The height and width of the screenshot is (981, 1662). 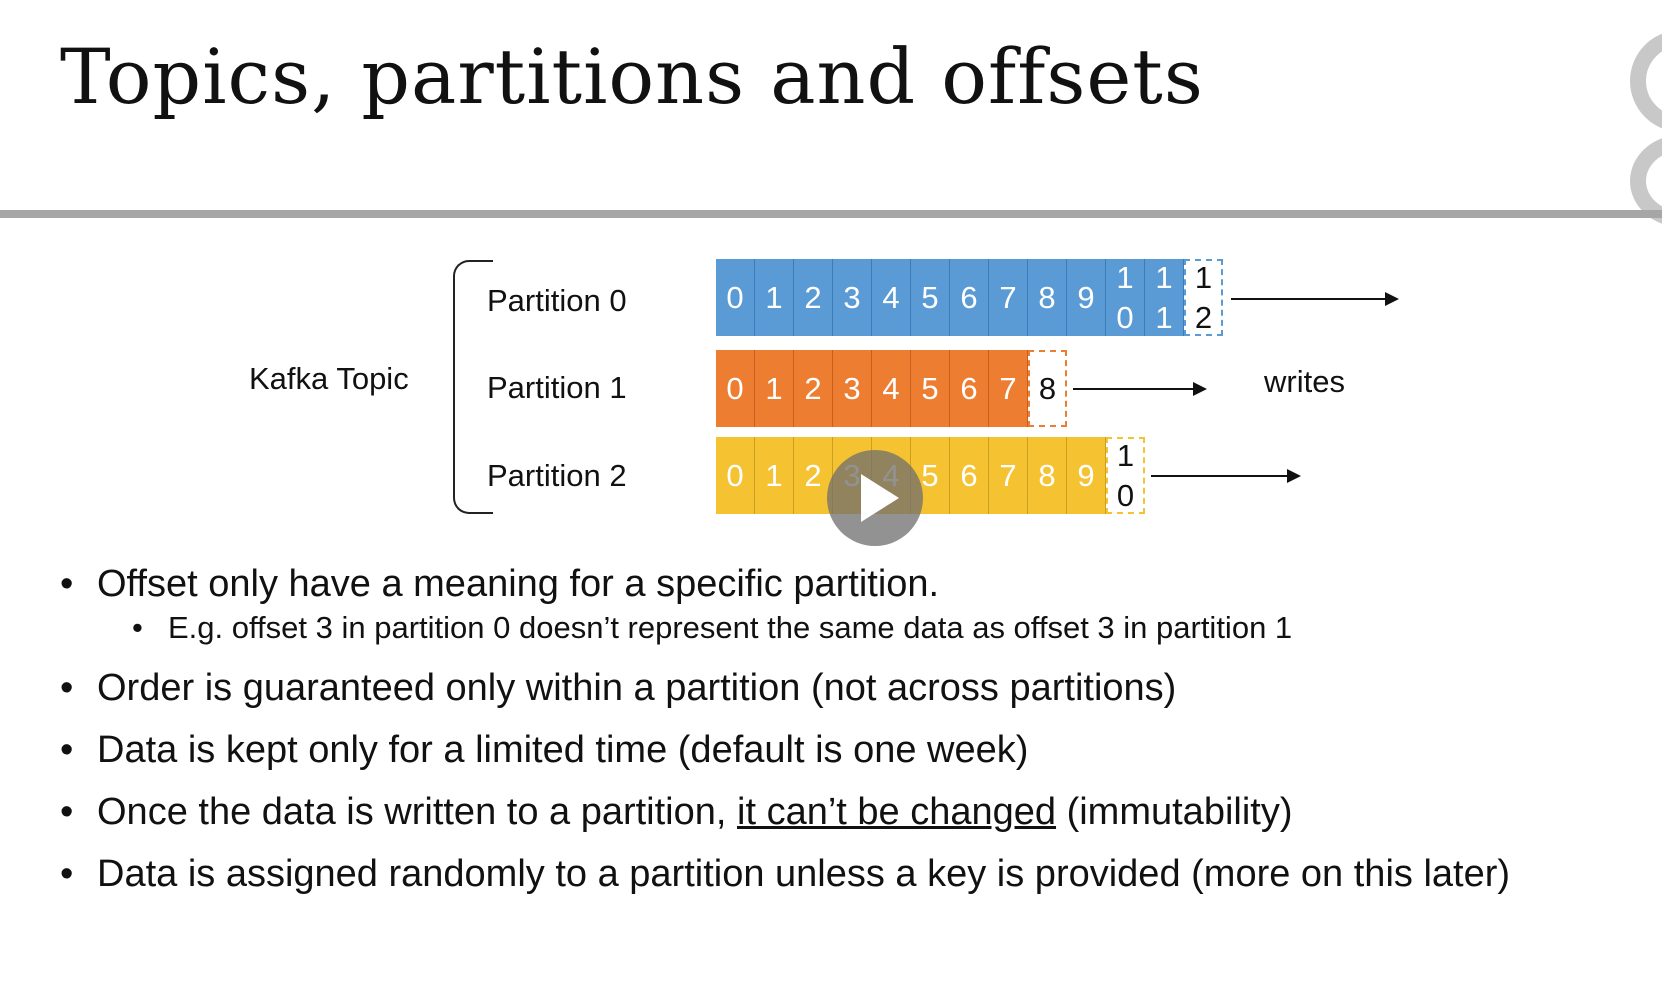 What do you see at coordinates (1164, 297) in the screenshot?
I see `offset-cell: 1 1` at bounding box center [1164, 297].